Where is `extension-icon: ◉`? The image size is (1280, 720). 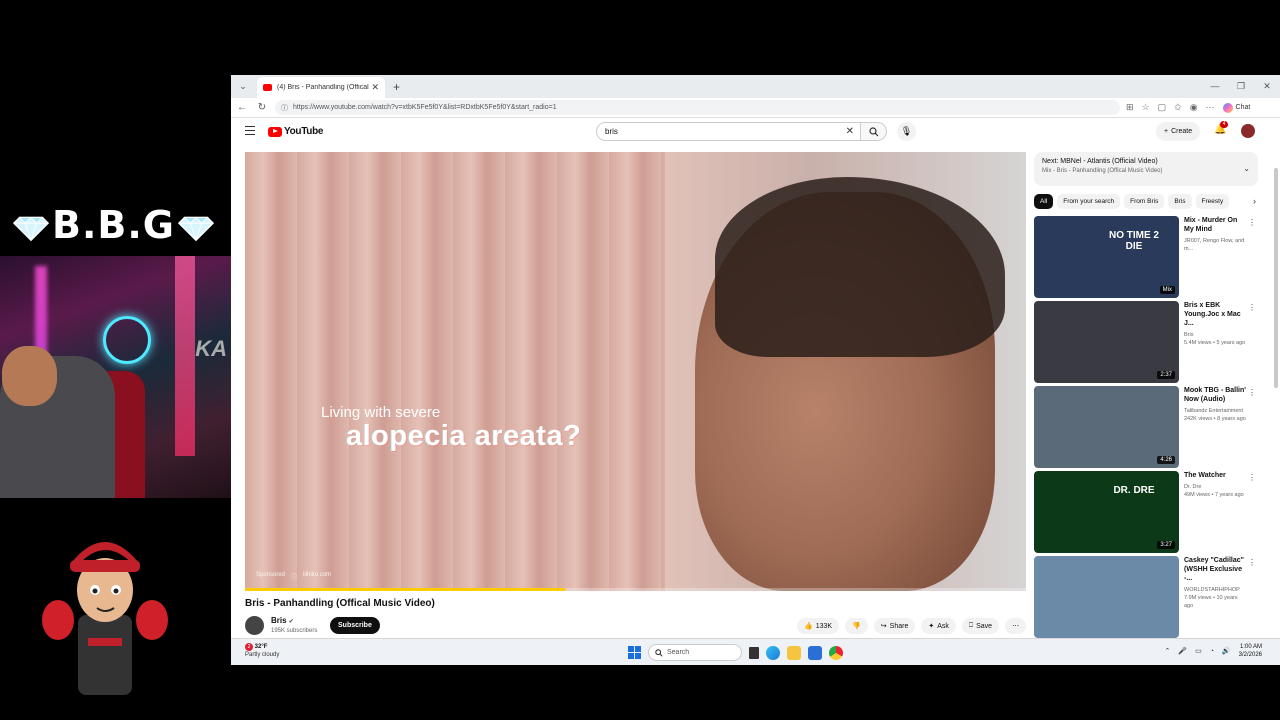
extension-icon: ◉ is located at coordinates (1194, 107).